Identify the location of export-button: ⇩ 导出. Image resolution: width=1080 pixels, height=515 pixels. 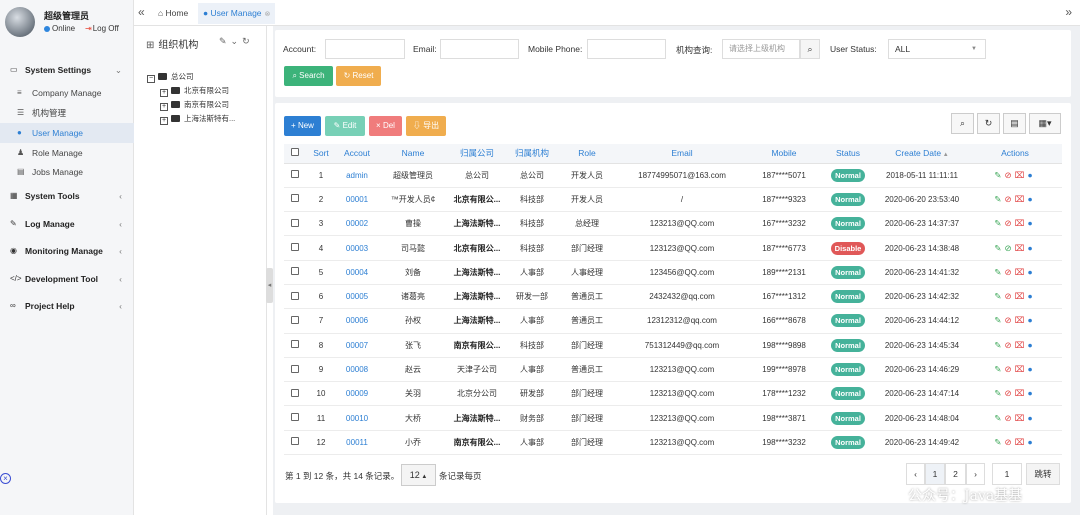
(426, 126).